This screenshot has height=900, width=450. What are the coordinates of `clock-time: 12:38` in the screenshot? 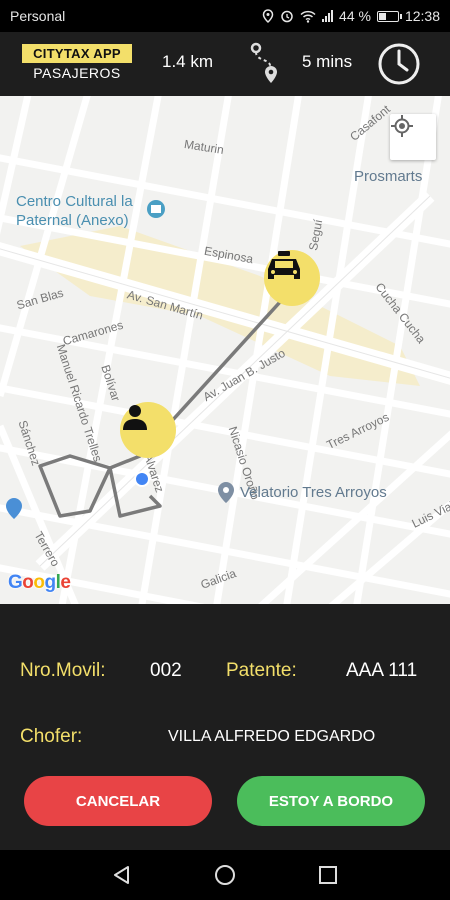 It's located at (422, 16).